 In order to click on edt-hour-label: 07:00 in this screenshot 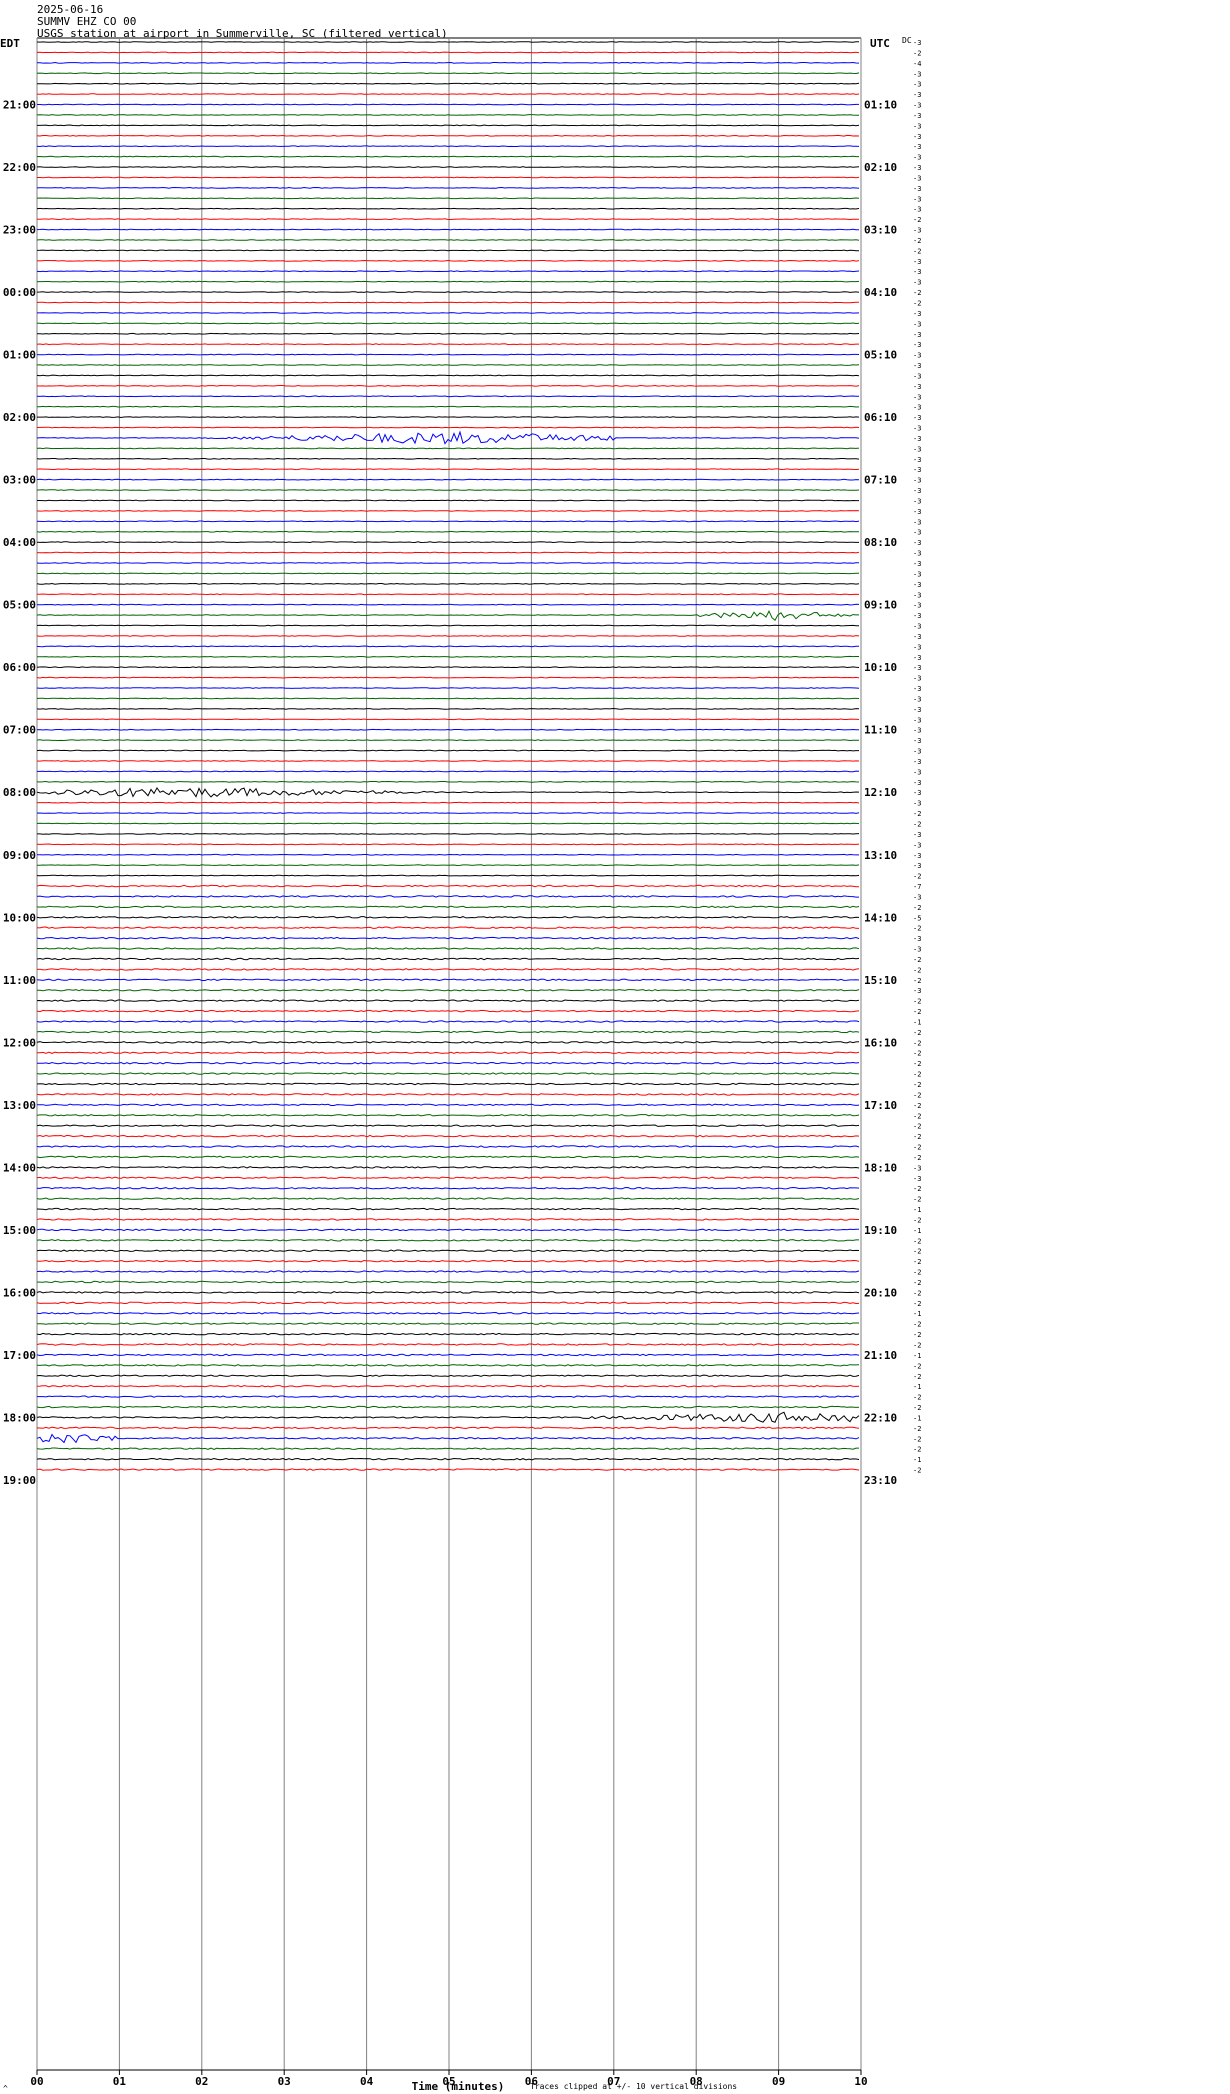, I will do `click(19, 730)`.